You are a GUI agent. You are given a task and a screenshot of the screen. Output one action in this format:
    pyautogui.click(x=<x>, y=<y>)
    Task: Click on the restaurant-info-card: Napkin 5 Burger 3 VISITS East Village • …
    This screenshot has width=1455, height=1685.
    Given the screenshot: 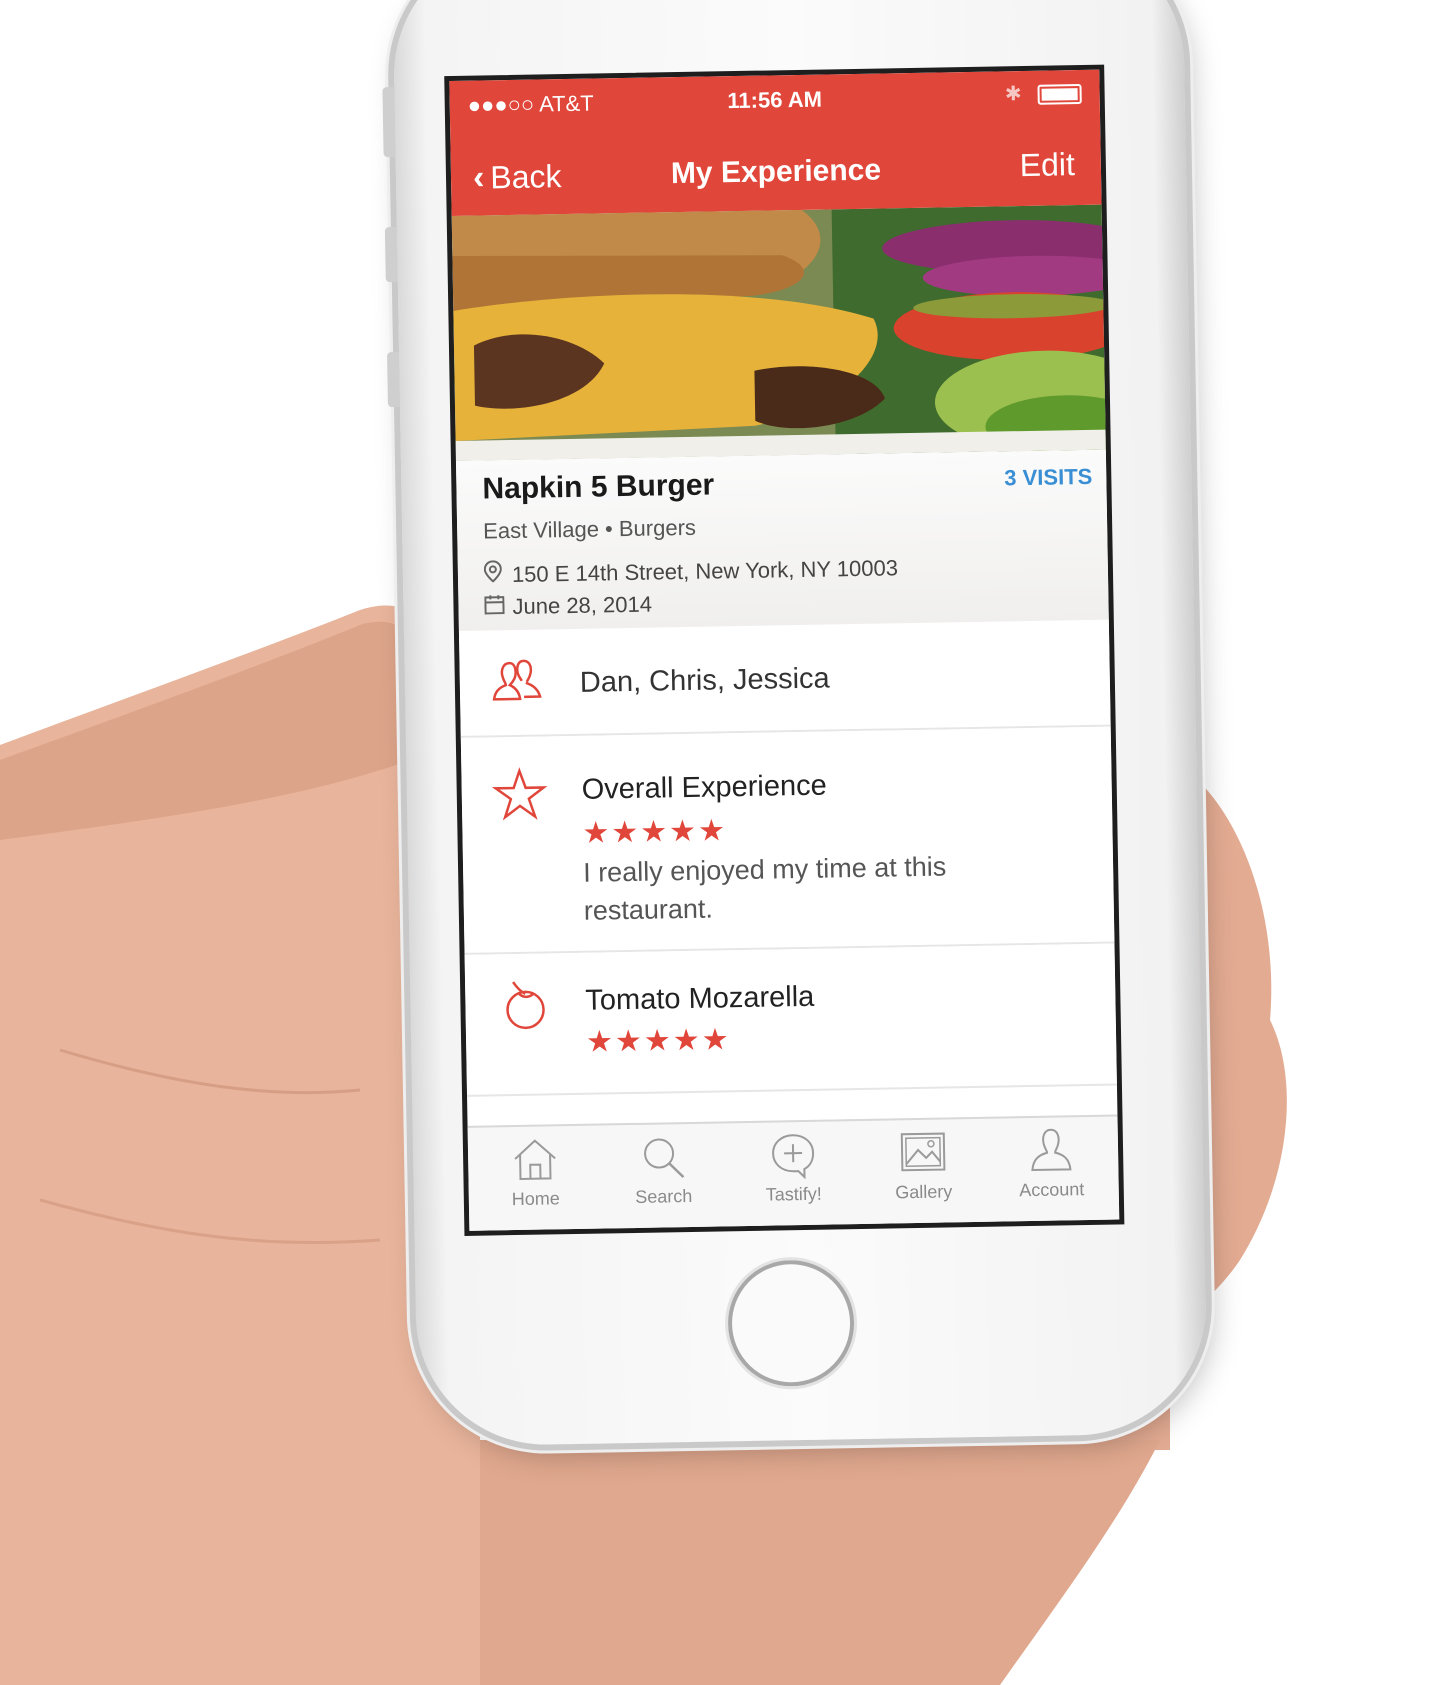 What is the action you would take?
    pyautogui.click(x=782, y=541)
    